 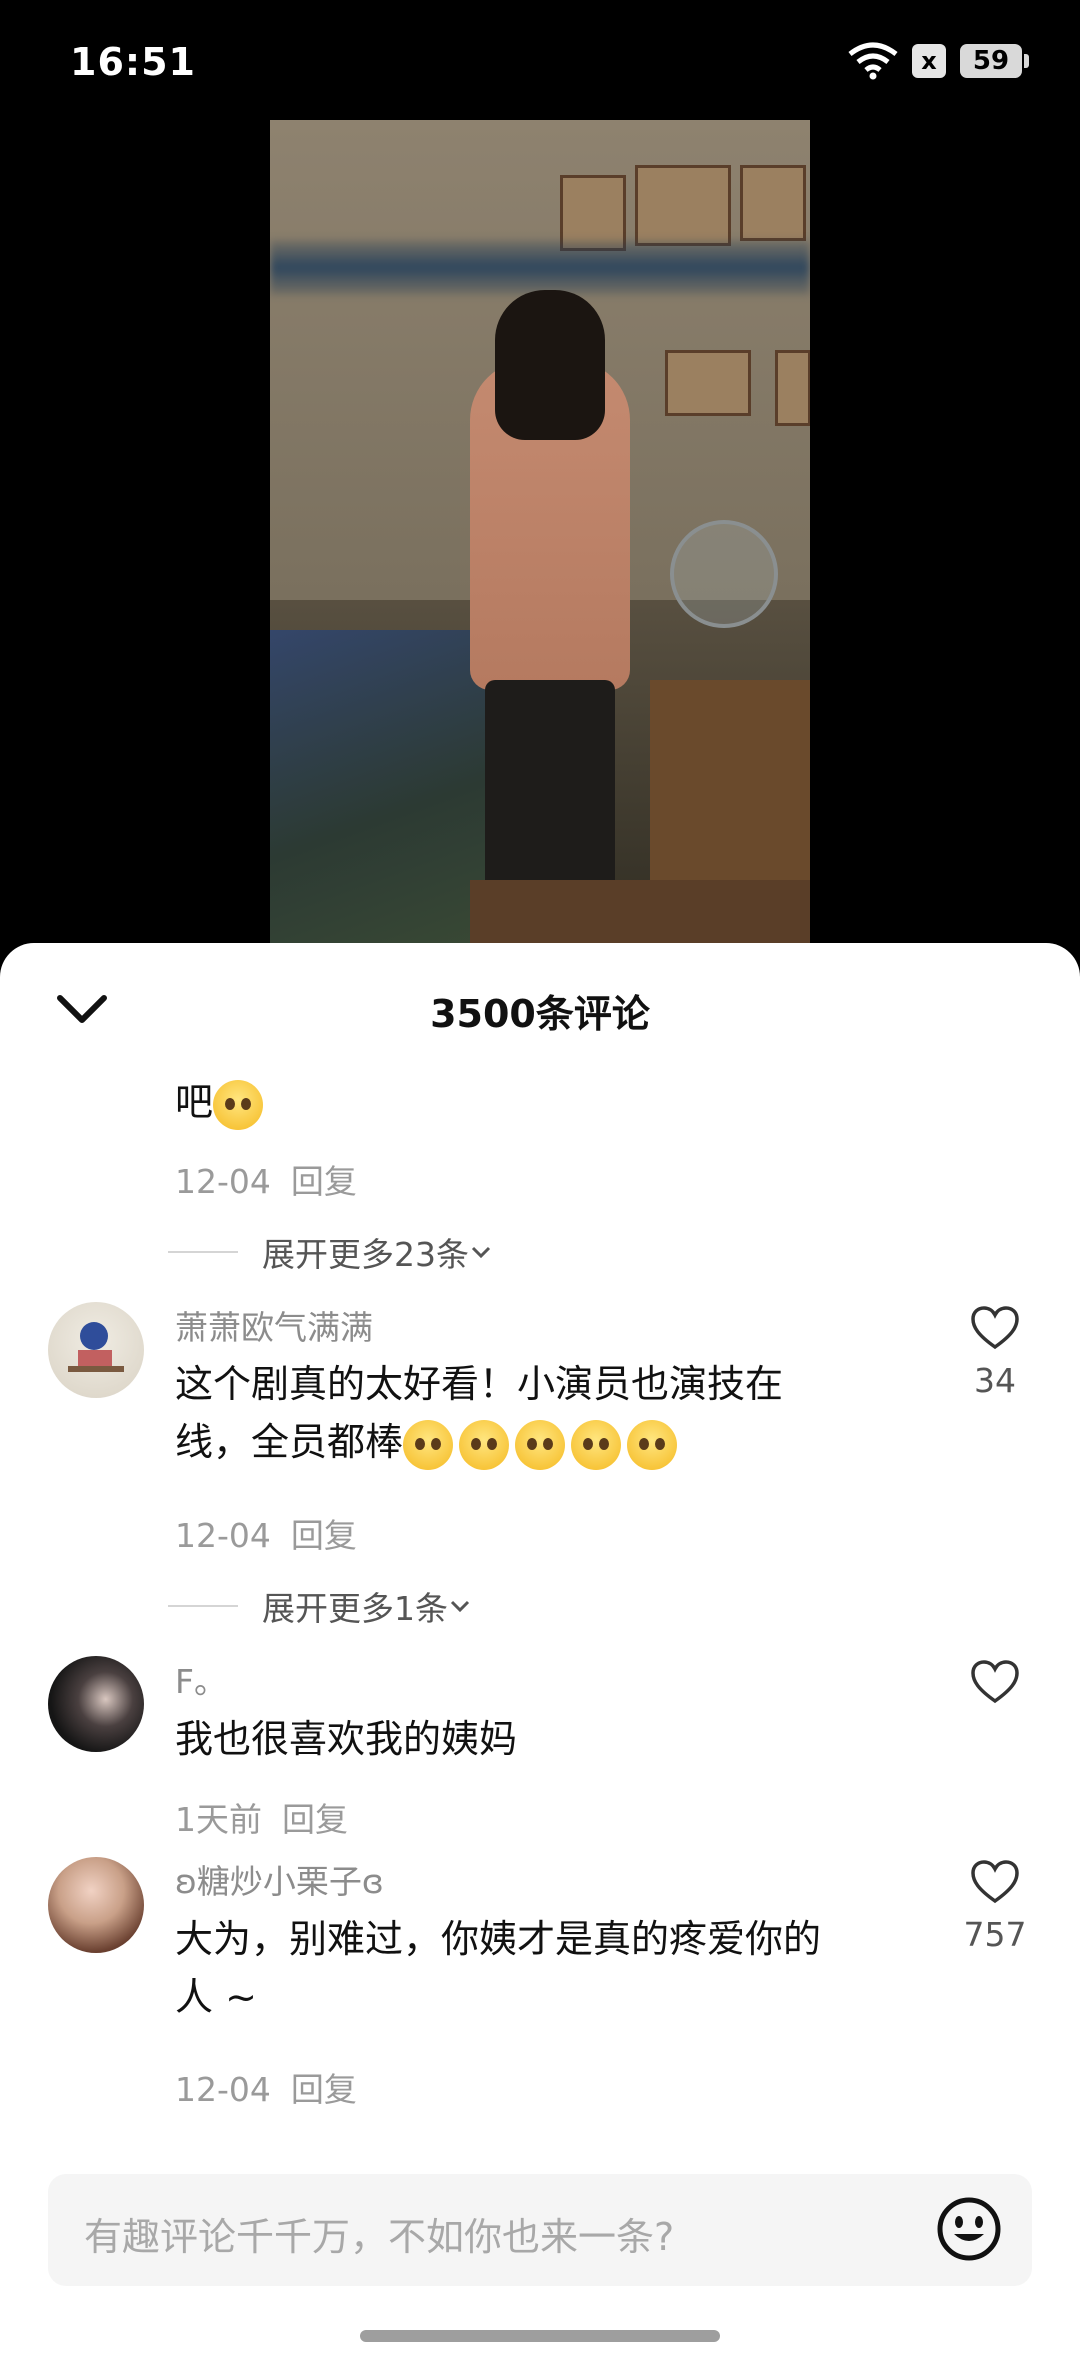 I want to click on like-count: 34, so click(x=995, y=1380).